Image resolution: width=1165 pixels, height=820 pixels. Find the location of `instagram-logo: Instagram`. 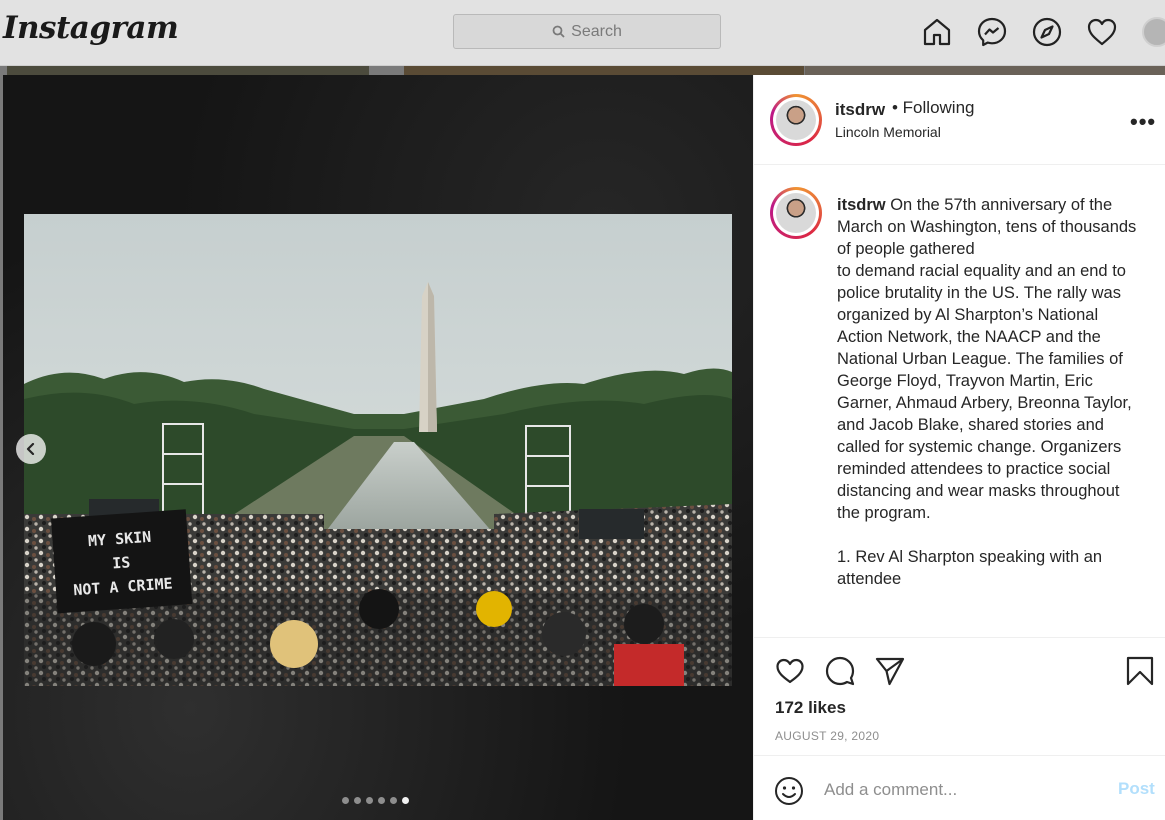

instagram-logo: Instagram is located at coordinates (91, 28).